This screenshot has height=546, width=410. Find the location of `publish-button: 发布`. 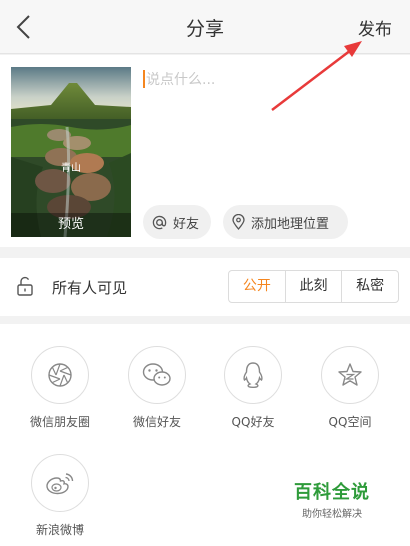

publish-button: 发布 is located at coordinates (375, 27).